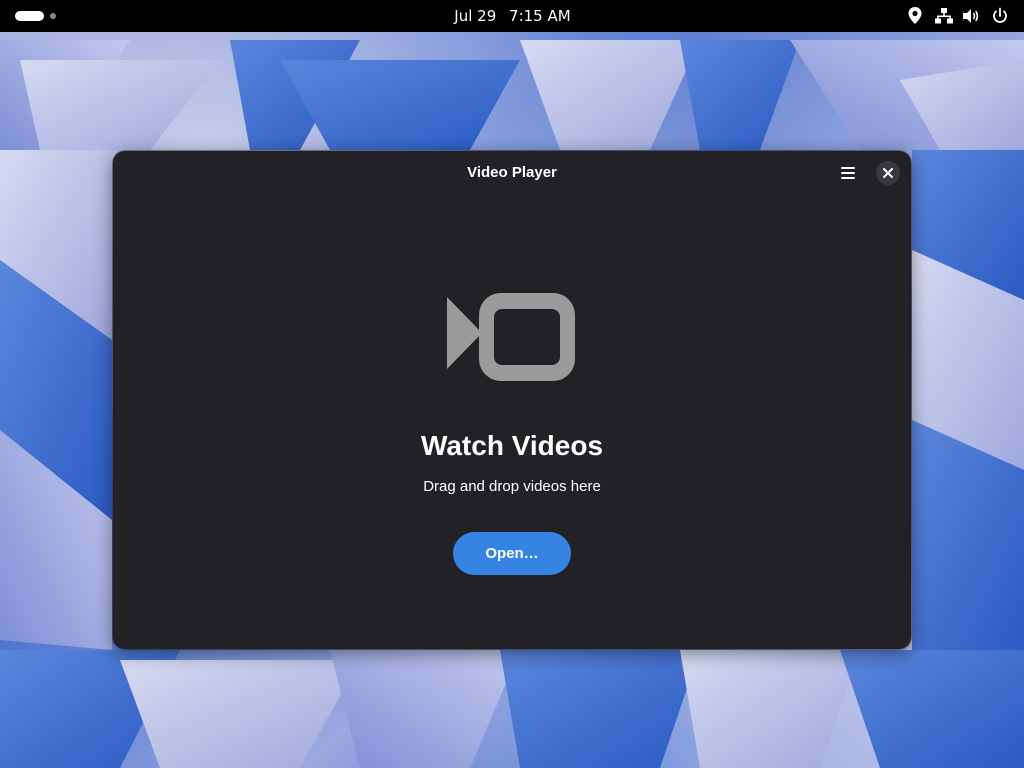  I want to click on power-icon, so click(1000, 16).